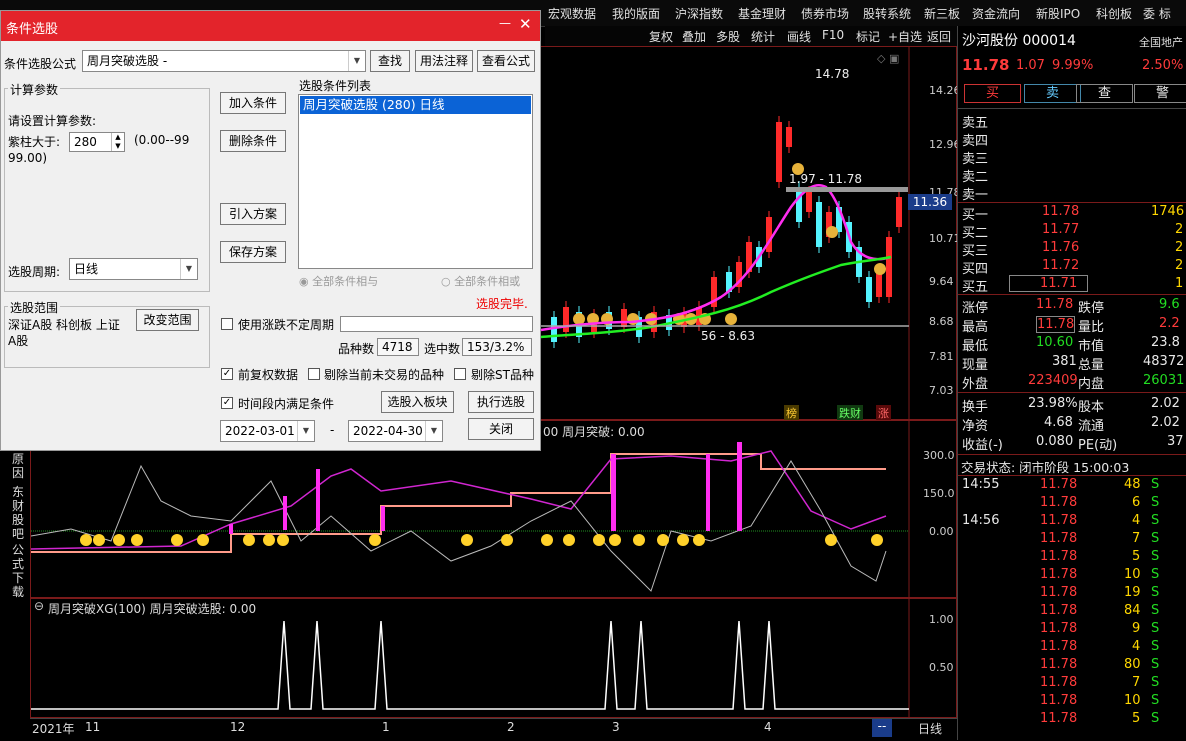  What do you see at coordinates (986, 65) in the screenshot?
I see `stock-price: 11.78` at bounding box center [986, 65].